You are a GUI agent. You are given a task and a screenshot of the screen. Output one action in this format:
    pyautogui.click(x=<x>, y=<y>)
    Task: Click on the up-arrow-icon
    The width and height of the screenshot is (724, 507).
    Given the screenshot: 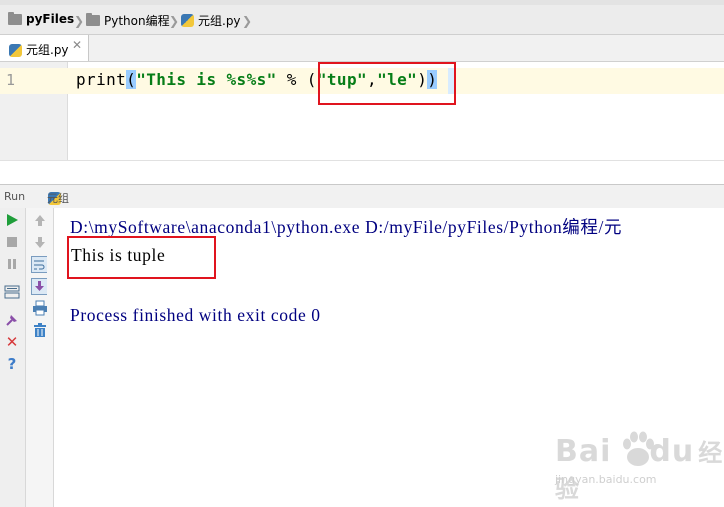 What is the action you would take?
    pyautogui.click(x=40, y=220)
    